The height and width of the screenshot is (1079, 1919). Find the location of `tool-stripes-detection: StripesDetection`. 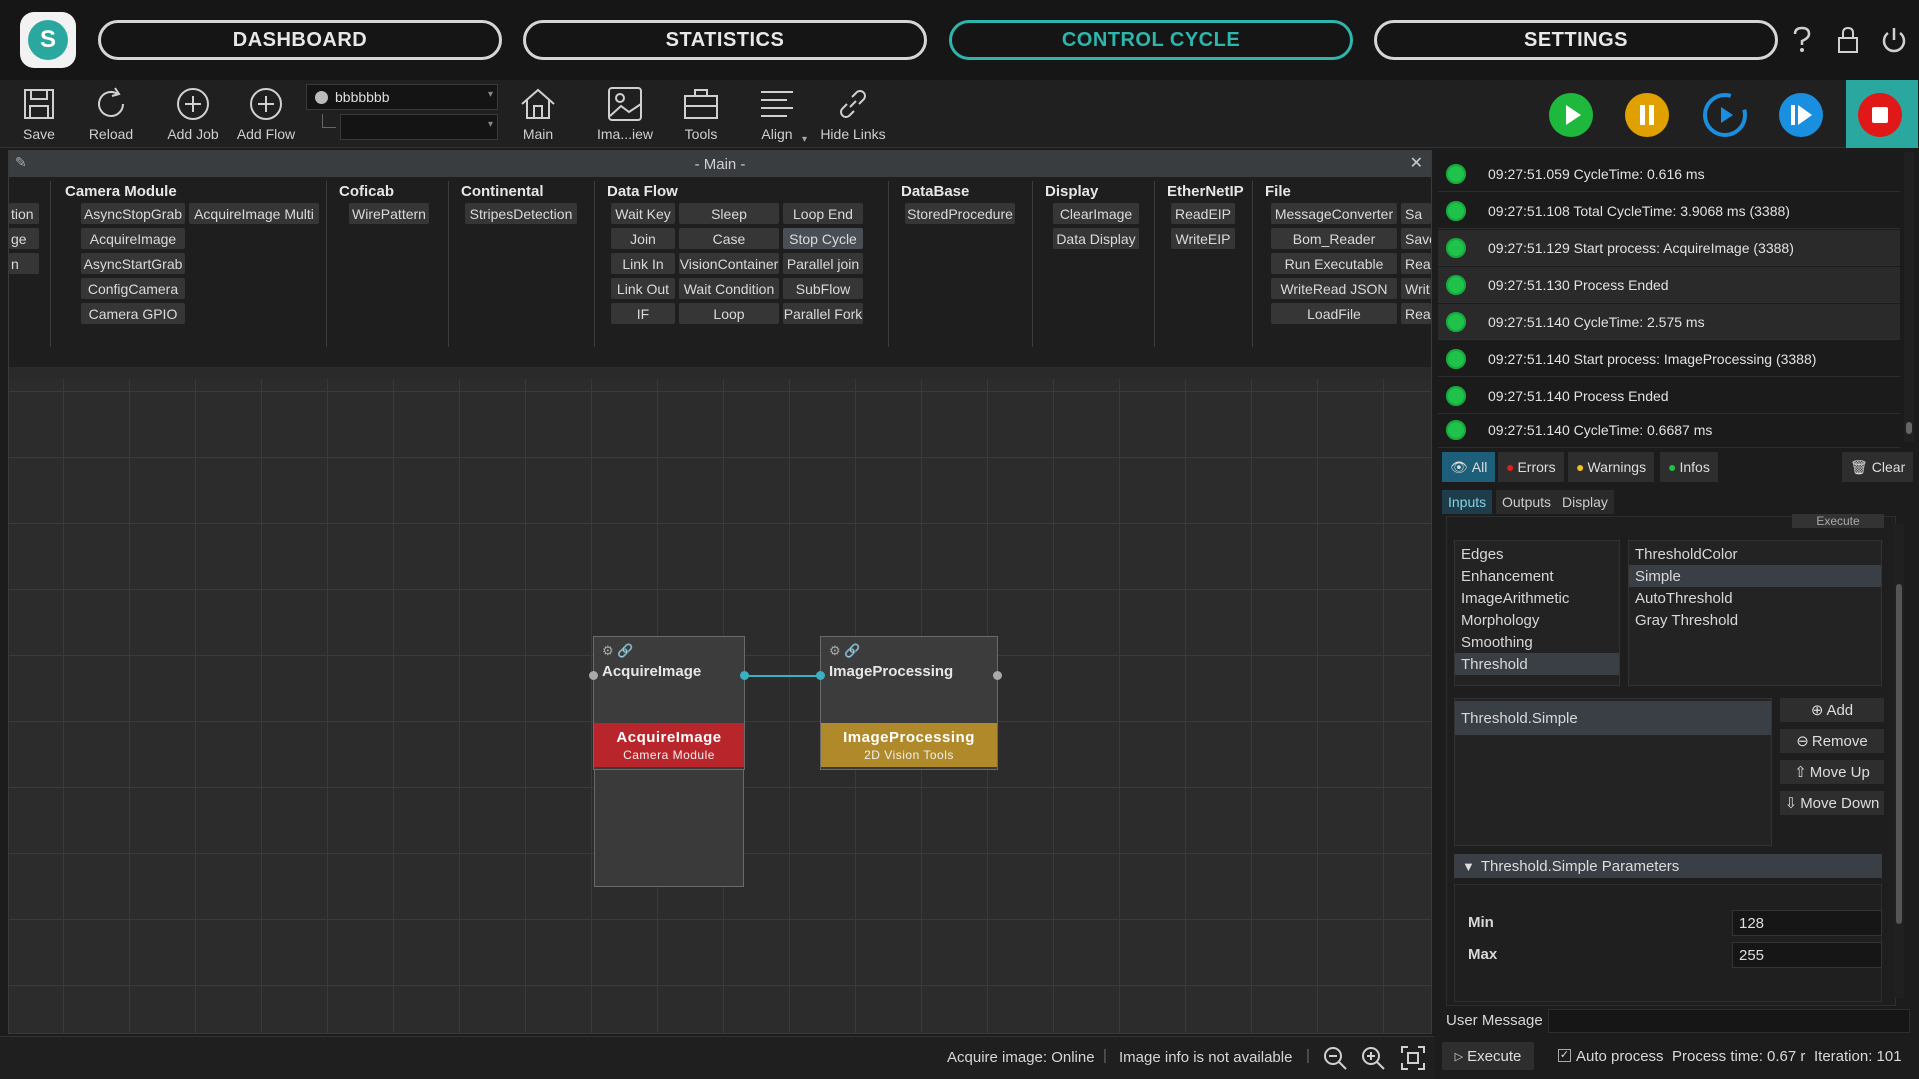

tool-stripes-detection: StripesDetection is located at coordinates (521, 213).